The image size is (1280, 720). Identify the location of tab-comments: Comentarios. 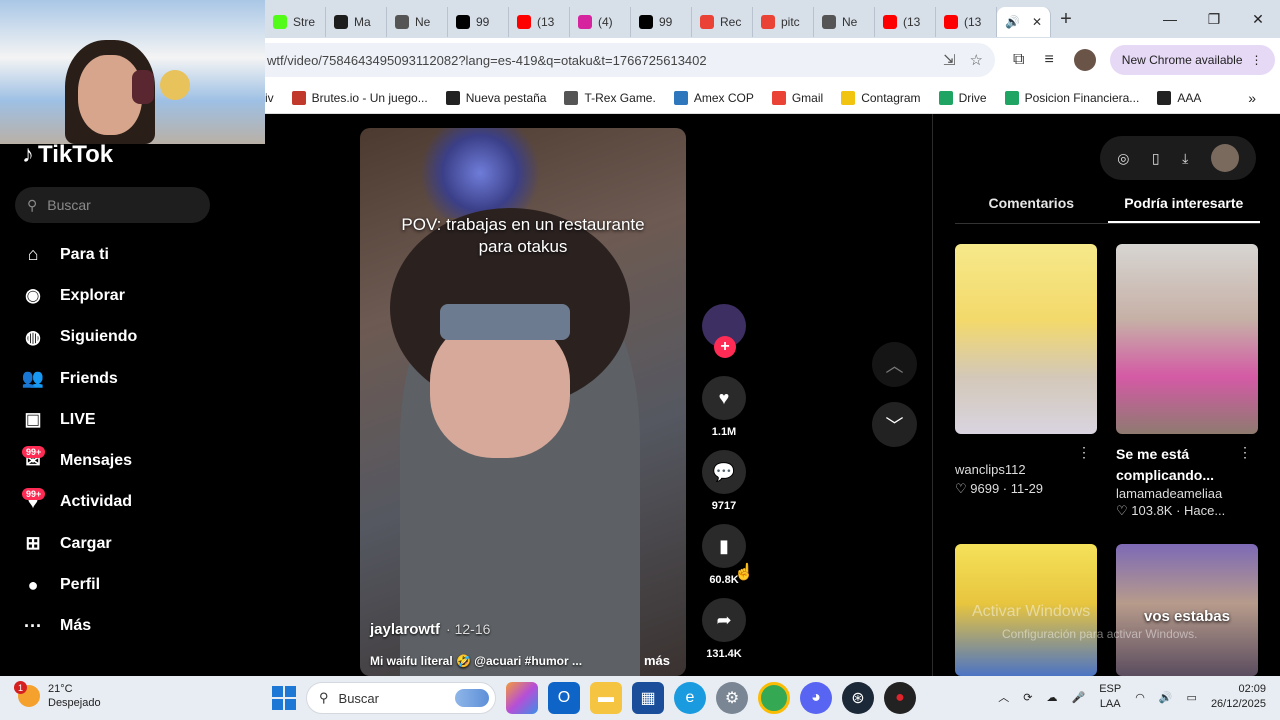
(1031, 209).